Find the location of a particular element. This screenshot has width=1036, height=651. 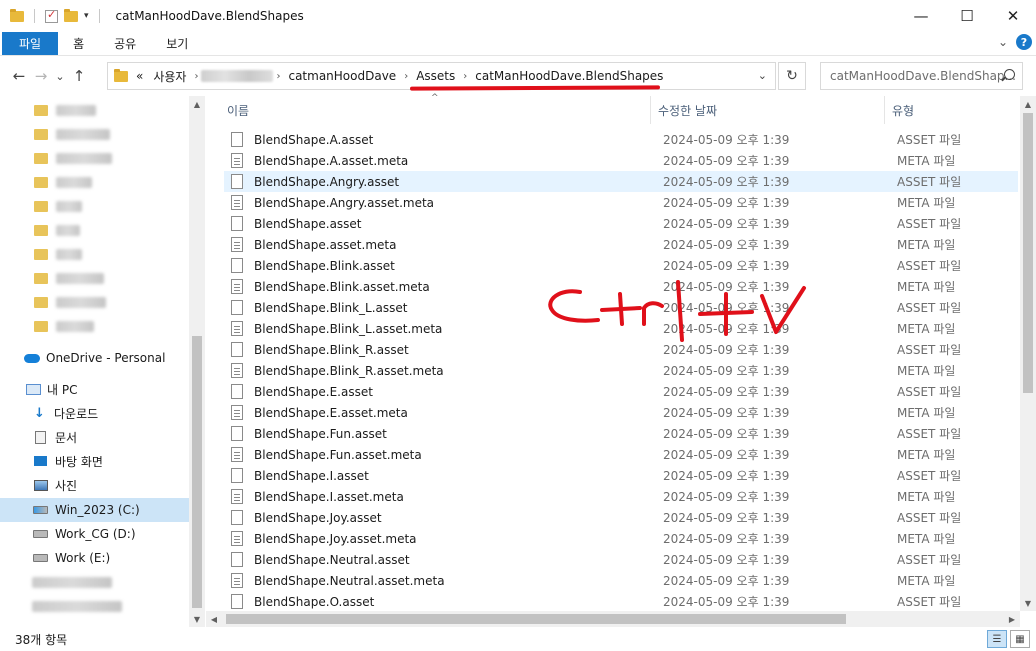

recent-locations-button: ⌄ is located at coordinates (60, 76).